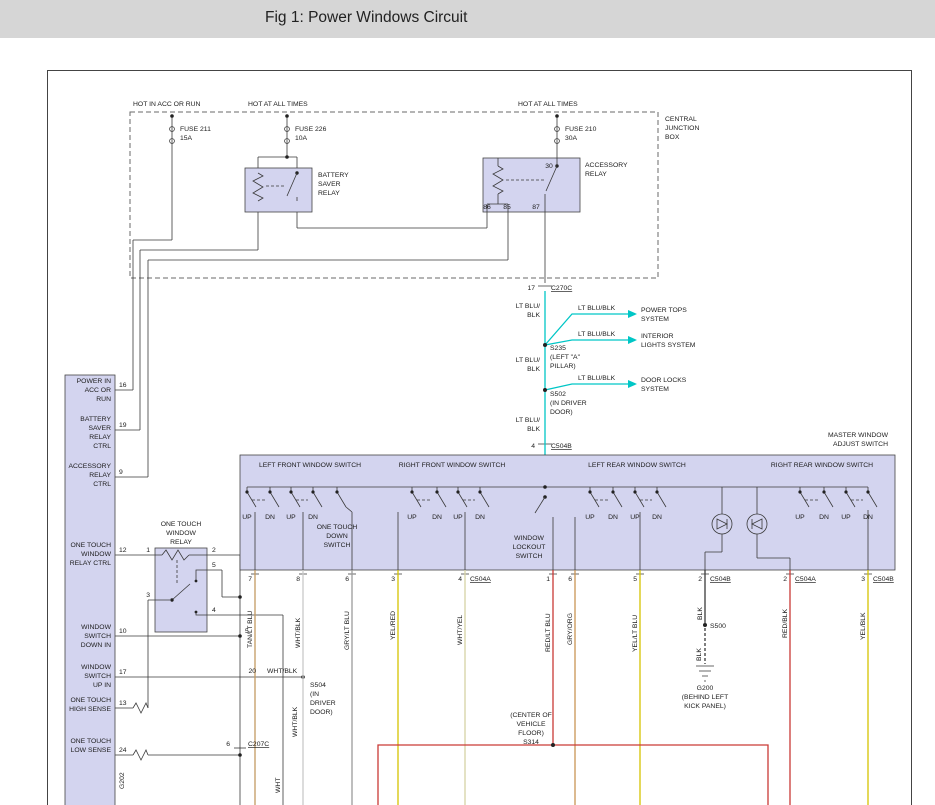  Describe the element at coordinates (571, 138) in the screenshot. I see `svg-text: 30A` at that location.